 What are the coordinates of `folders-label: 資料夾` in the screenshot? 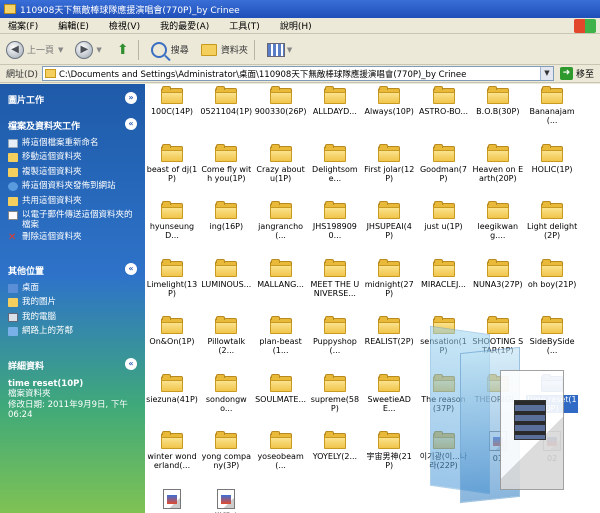 It's located at (234, 51).